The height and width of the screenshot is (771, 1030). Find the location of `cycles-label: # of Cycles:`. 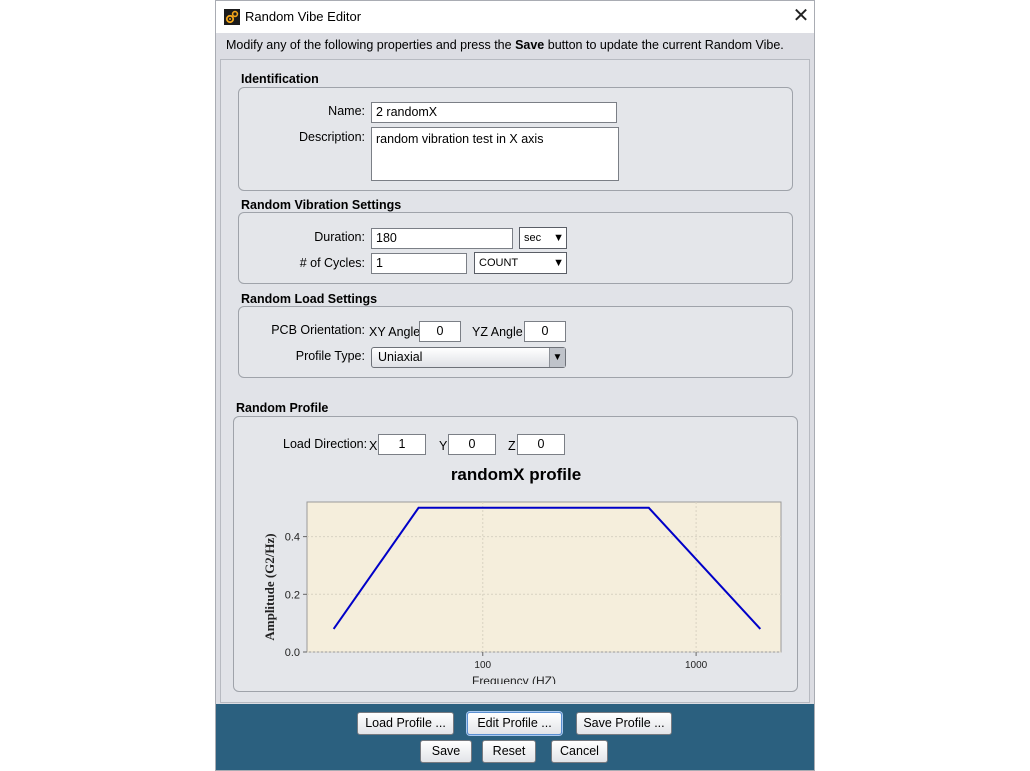

cycles-label: # of Cycles: is located at coordinates (332, 263).